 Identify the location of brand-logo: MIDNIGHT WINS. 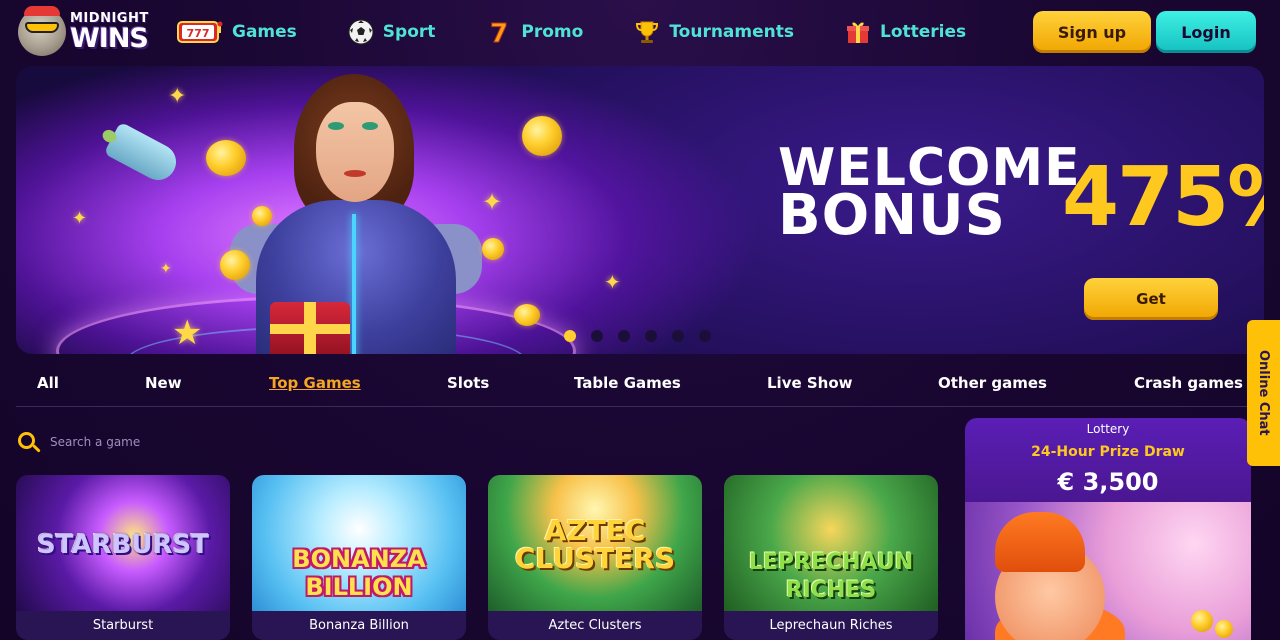
(94, 32).